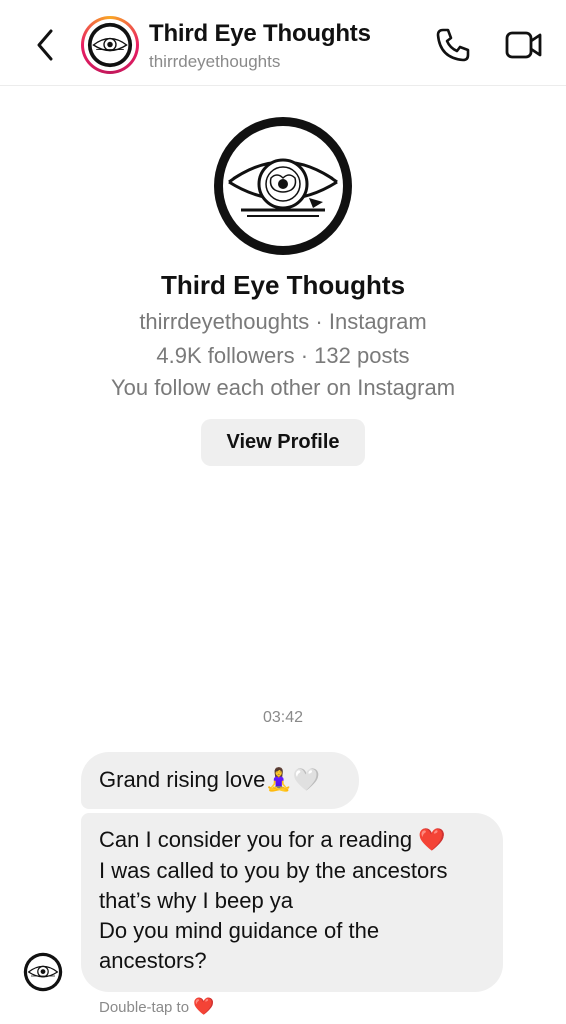 Image resolution: width=566 pixels, height=1024 pixels. I want to click on heart-emoji: ❤️, so click(204, 1007).